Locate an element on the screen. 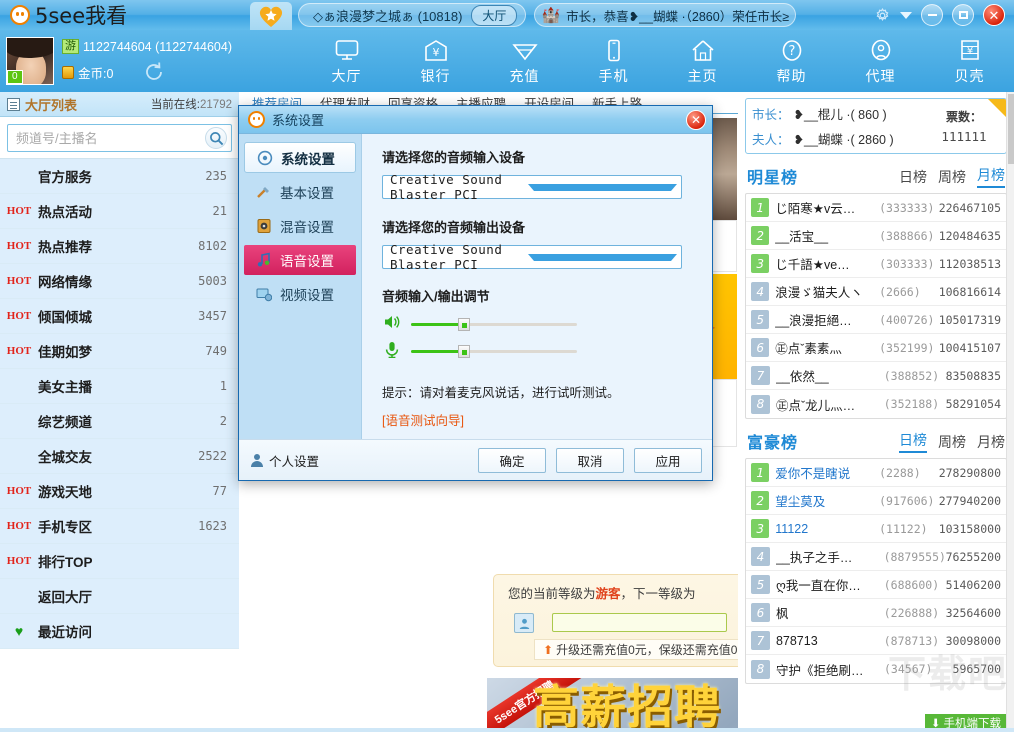 The height and width of the screenshot is (732, 1014). rank-row: 4 浪漫ゞ猫夫人ヽ (2666) 106816614 is located at coordinates (876, 292).